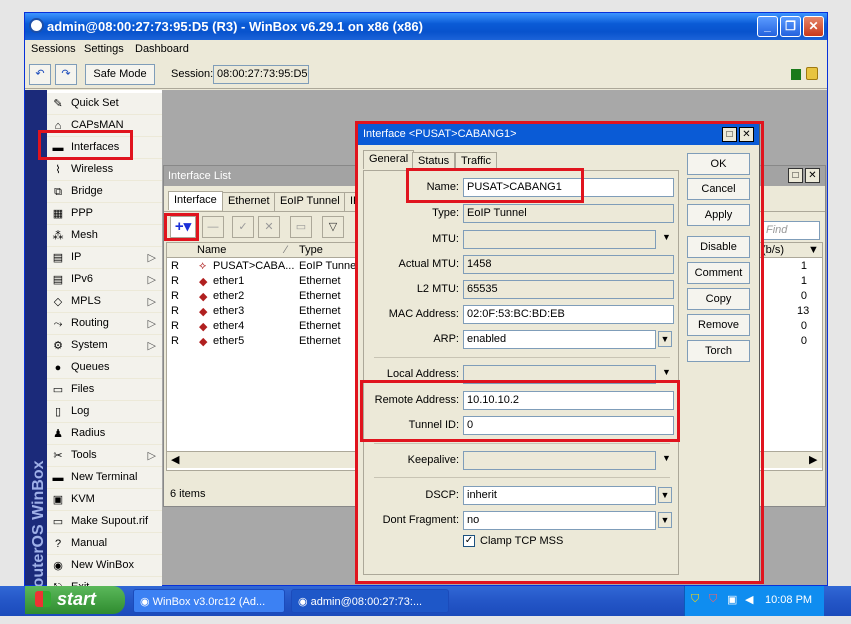 The height and width of the screenshot is (624, 851). What do you see at coordinates (695, 599) in the screenshot?
I see `security-shield-icon: ⛉` at bounding box center [695, 599].